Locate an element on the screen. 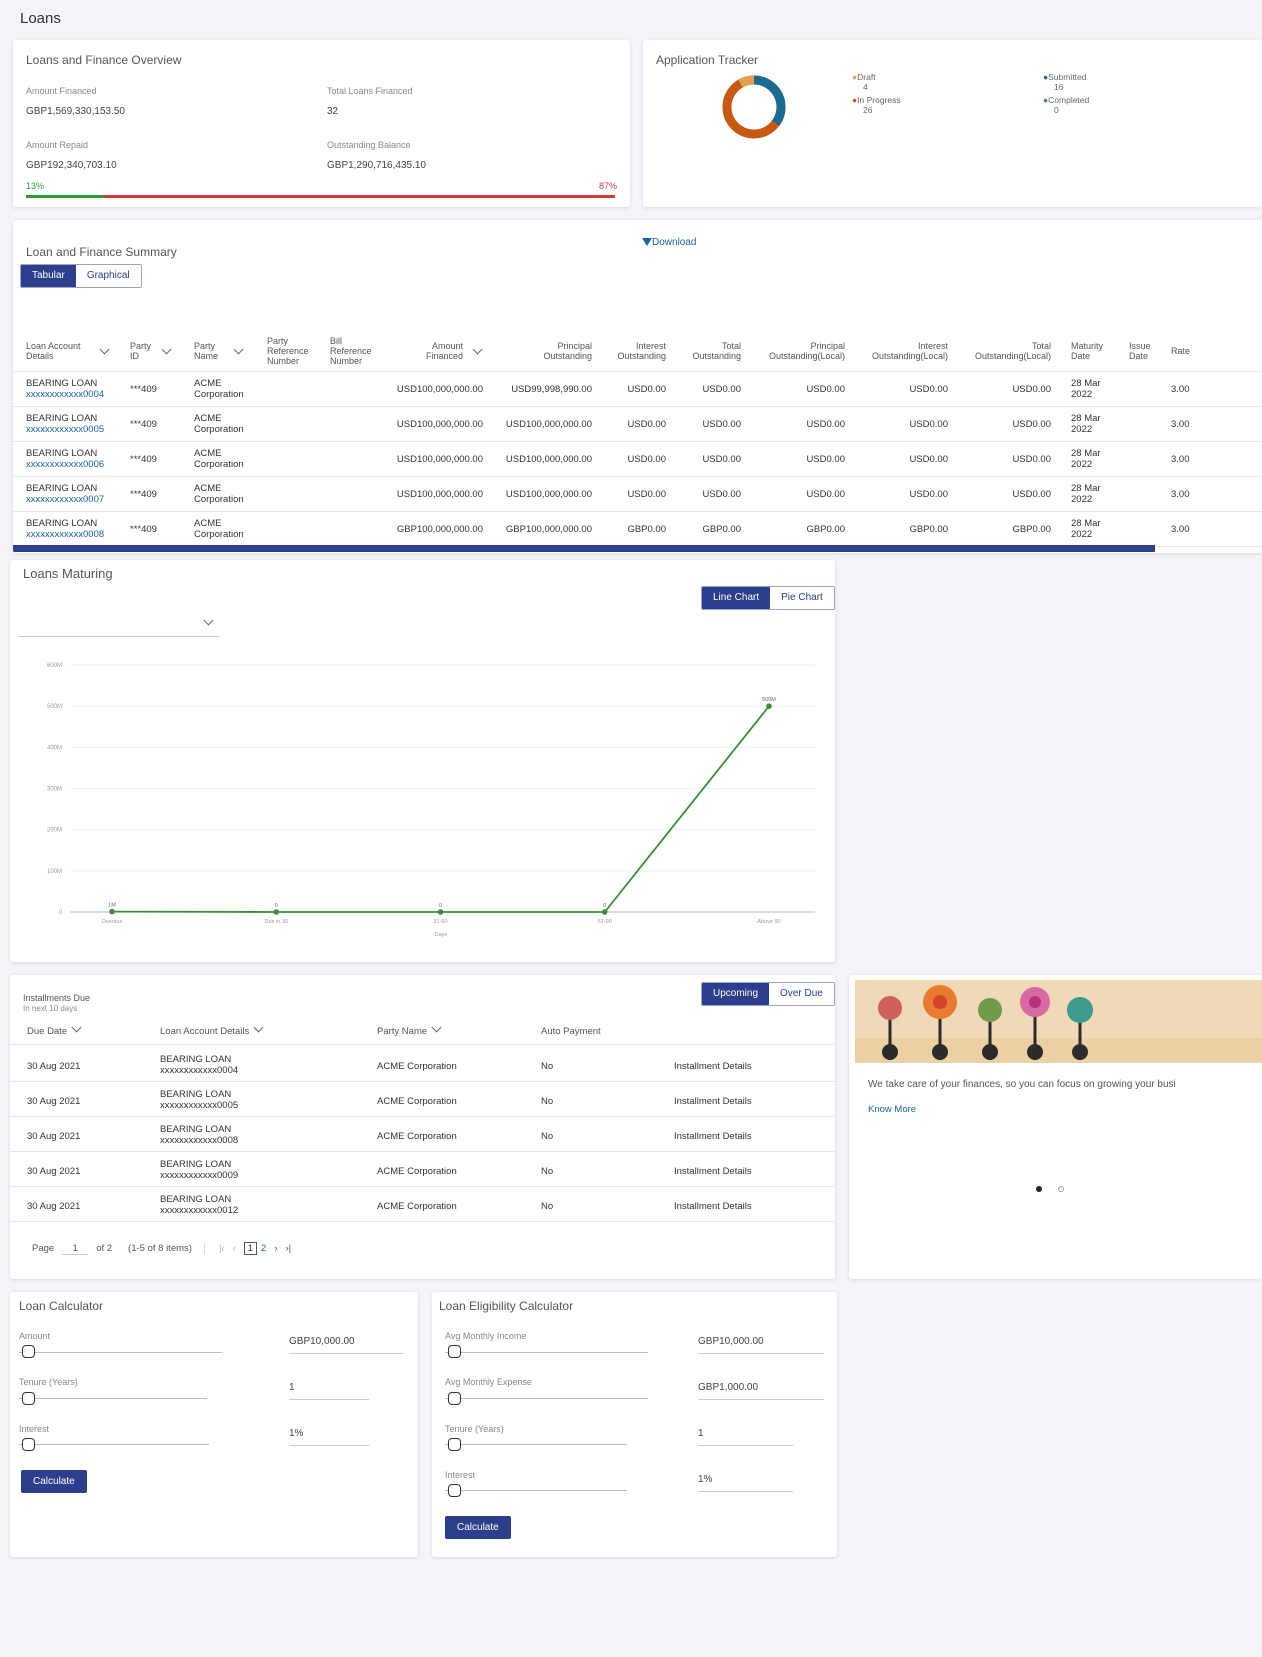  elig-tenure-slider-track is located at coordinates (536, 1444).